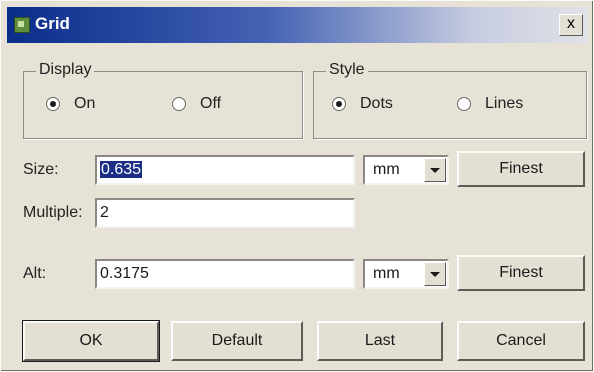 The height and width of the screenshot is (372, 594). Describe the element at coordinates (53, 212) in the screenshot. I see `multiple-label: Multiple:` at that location.